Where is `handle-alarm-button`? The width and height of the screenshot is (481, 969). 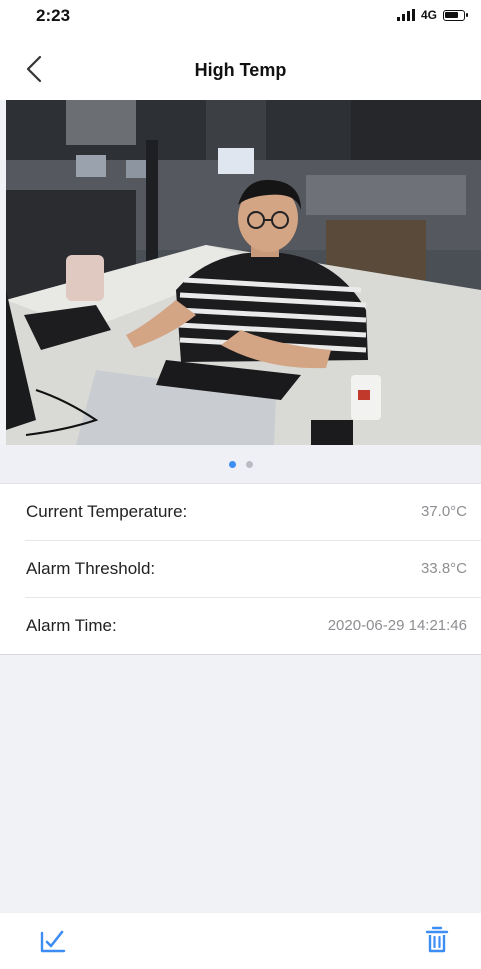
handle-alarm-button is located at coordinates (54, 941).